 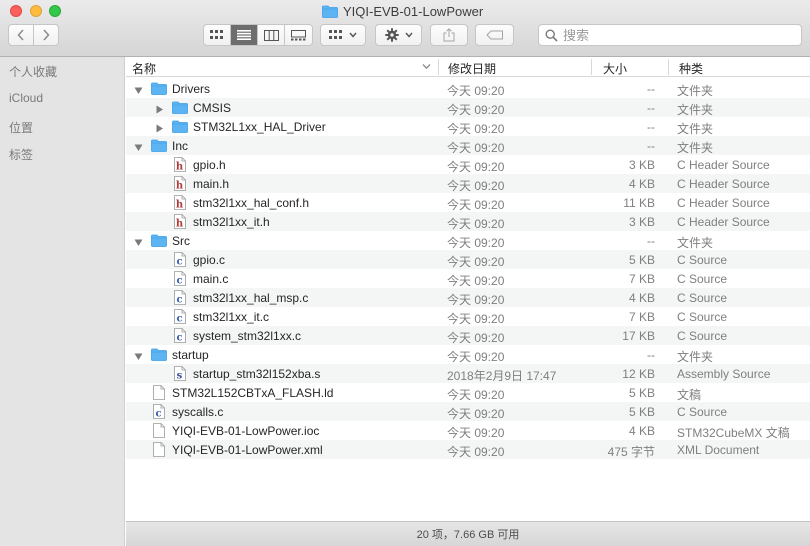 I want to click on column-size-header: 大小, so click(x=615, y=68).